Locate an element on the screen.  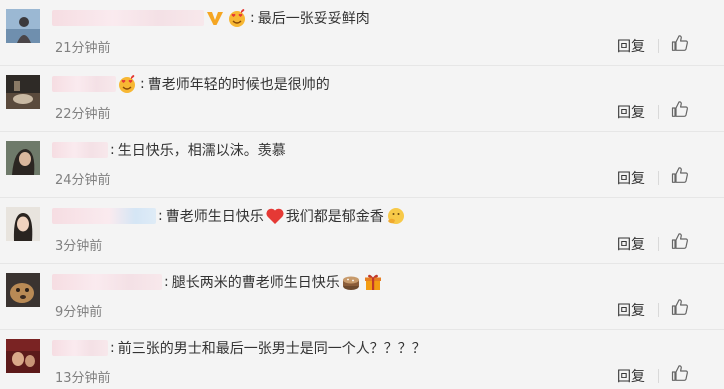
comment-text-line: : 曹老师年轻的时候也是很帅的 is located at coordinates (191, 84).